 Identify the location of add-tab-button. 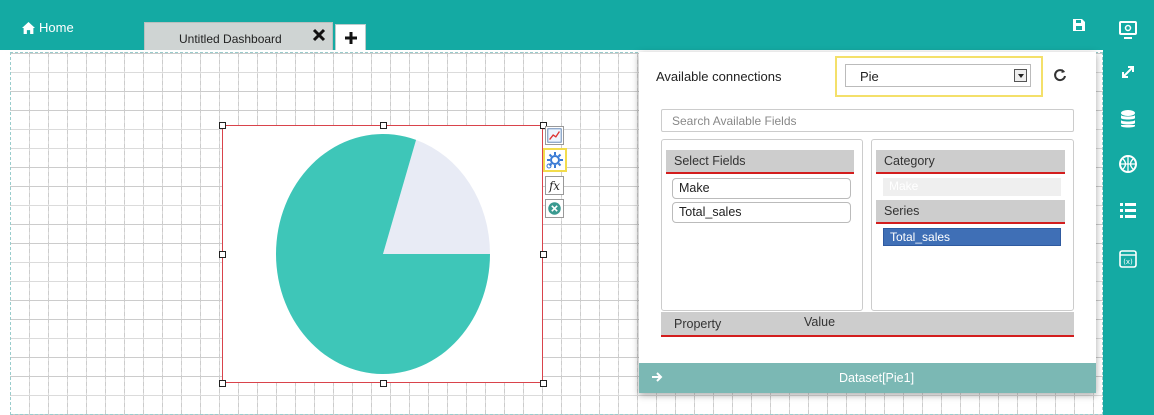
(350, 37).